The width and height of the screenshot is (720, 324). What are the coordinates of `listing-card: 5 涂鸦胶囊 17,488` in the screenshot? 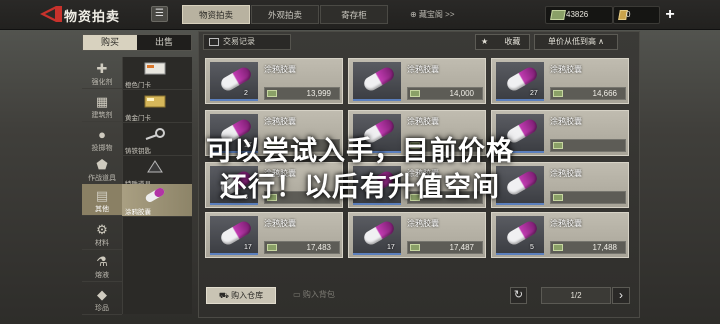 It's located at (560, 235).